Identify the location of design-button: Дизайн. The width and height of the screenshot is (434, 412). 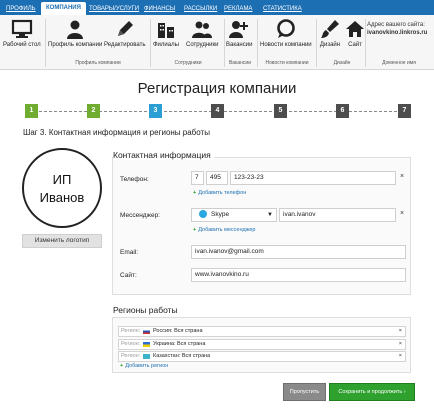
(330, 33).